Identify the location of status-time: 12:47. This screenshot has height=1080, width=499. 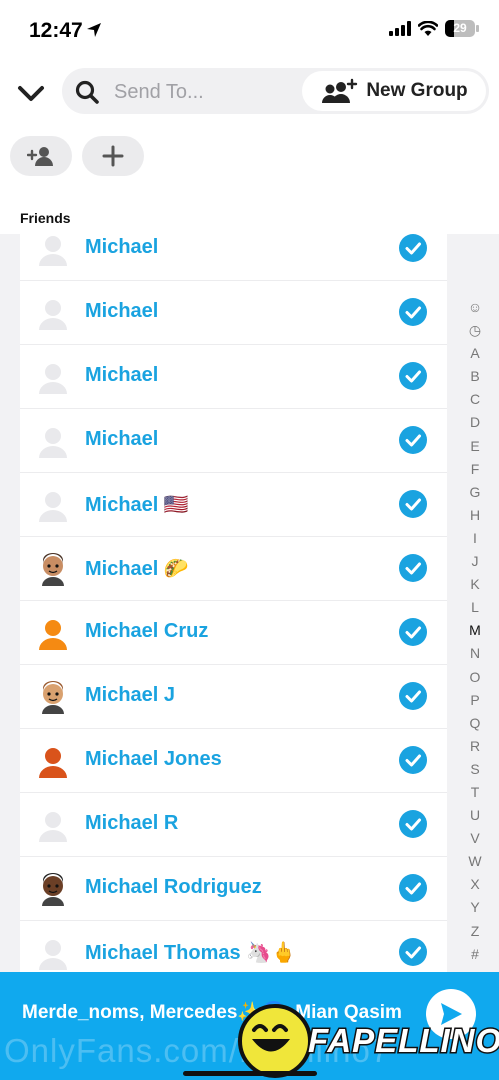
(56, 30).